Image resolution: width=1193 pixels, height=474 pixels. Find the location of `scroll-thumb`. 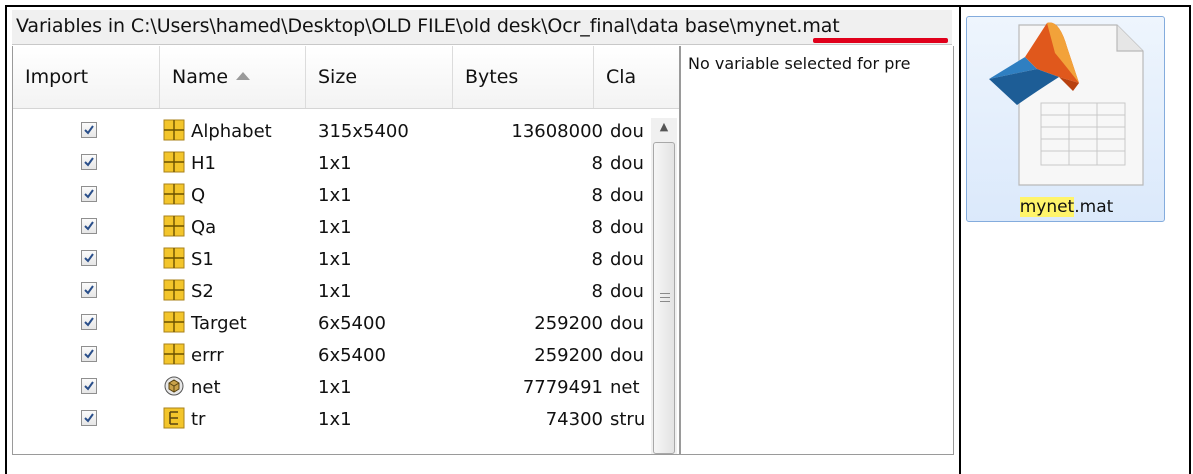

scroll-thumb is located at coordinates (664, 298).